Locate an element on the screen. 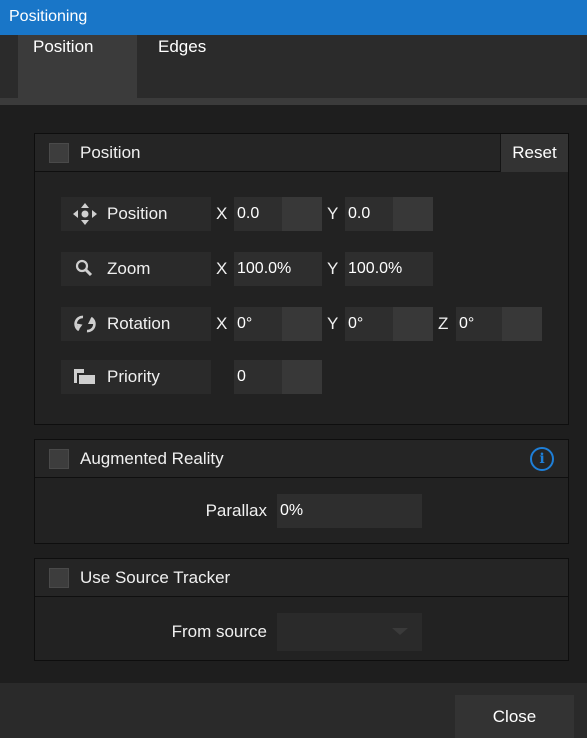  move-arrows-icon is located at coordinates (85, 214).